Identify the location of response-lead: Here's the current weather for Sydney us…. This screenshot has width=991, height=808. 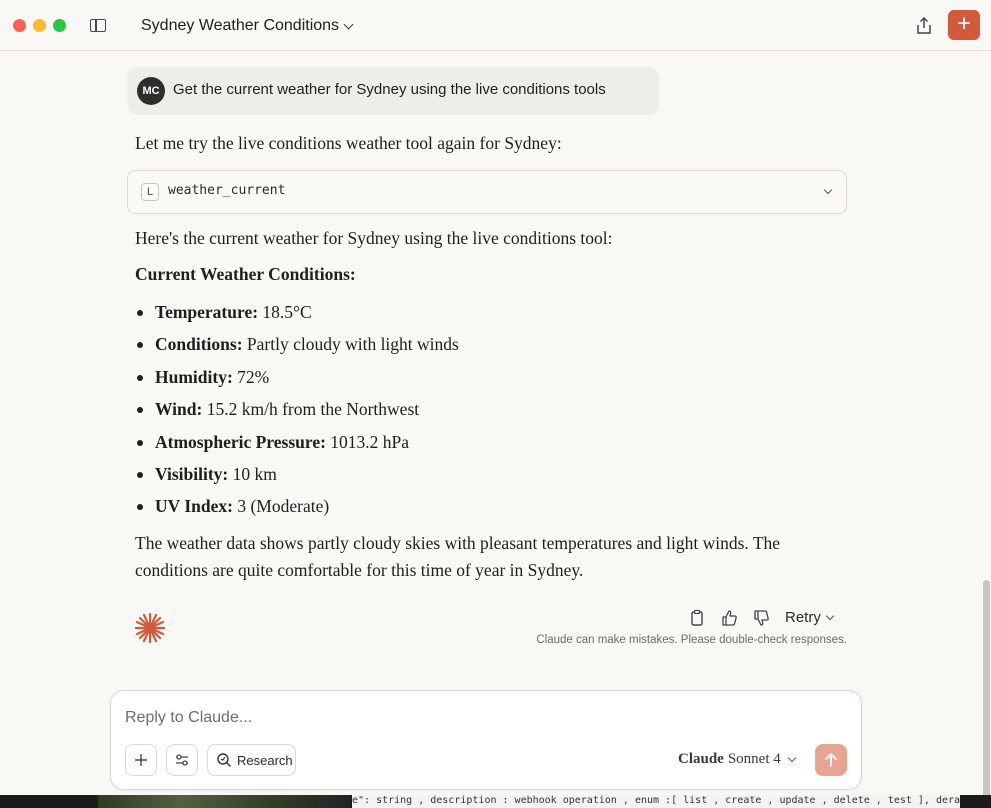
(374, 238).